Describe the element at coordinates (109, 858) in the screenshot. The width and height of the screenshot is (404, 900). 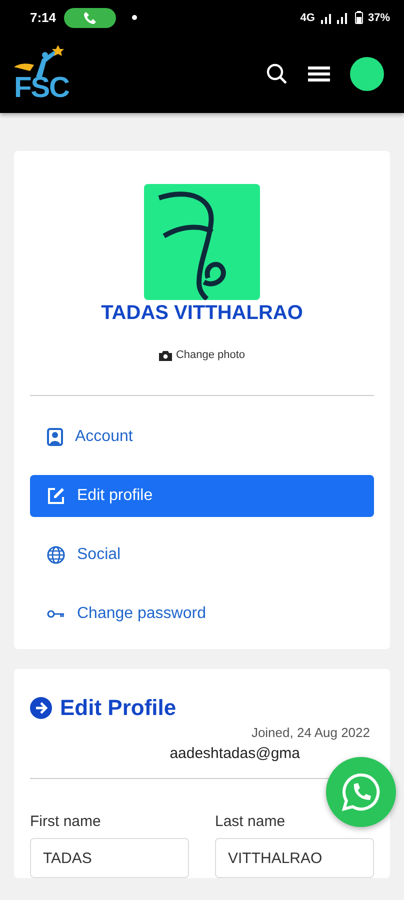
I see `input-field: TADAS` at that location.